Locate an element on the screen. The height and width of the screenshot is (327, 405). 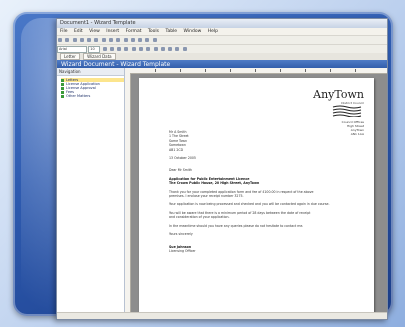
tree-item: Other Matters is located at coordinates (92, 96).